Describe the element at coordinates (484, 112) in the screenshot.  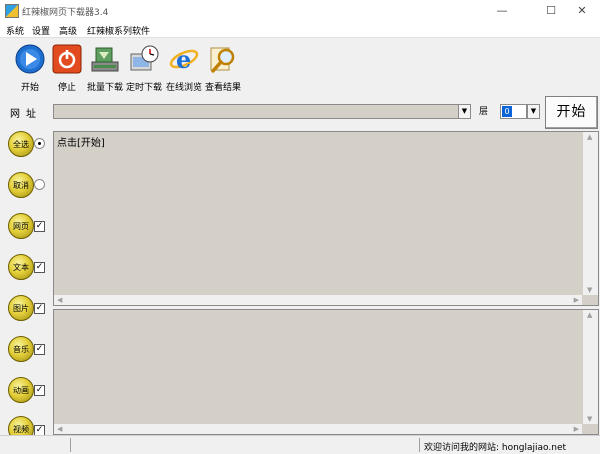
I see `layer-label: 层` at that location.